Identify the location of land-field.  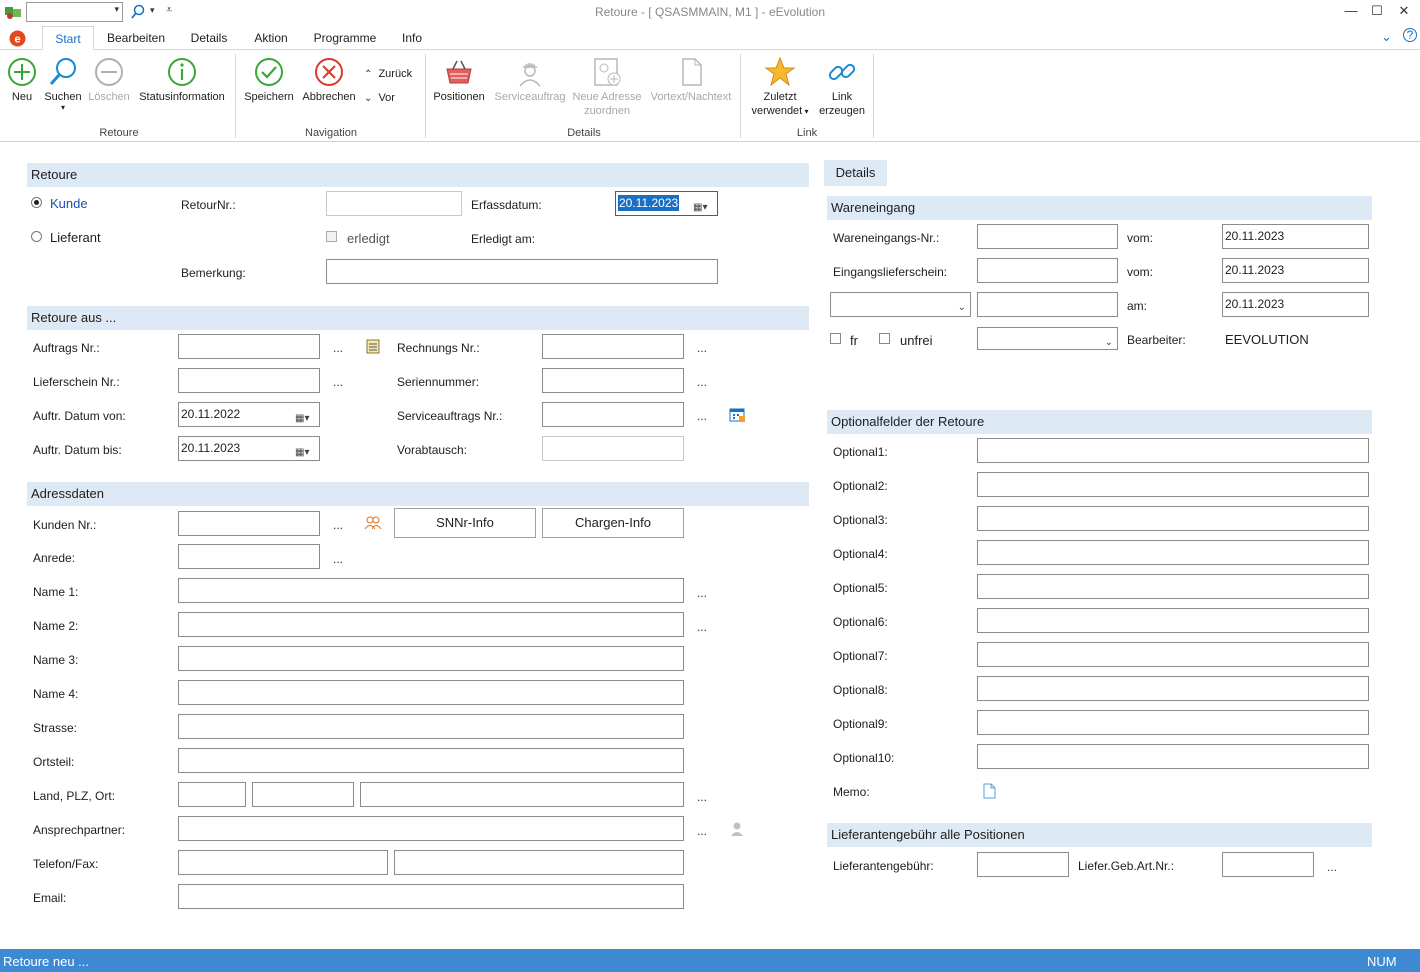
(212, 794).